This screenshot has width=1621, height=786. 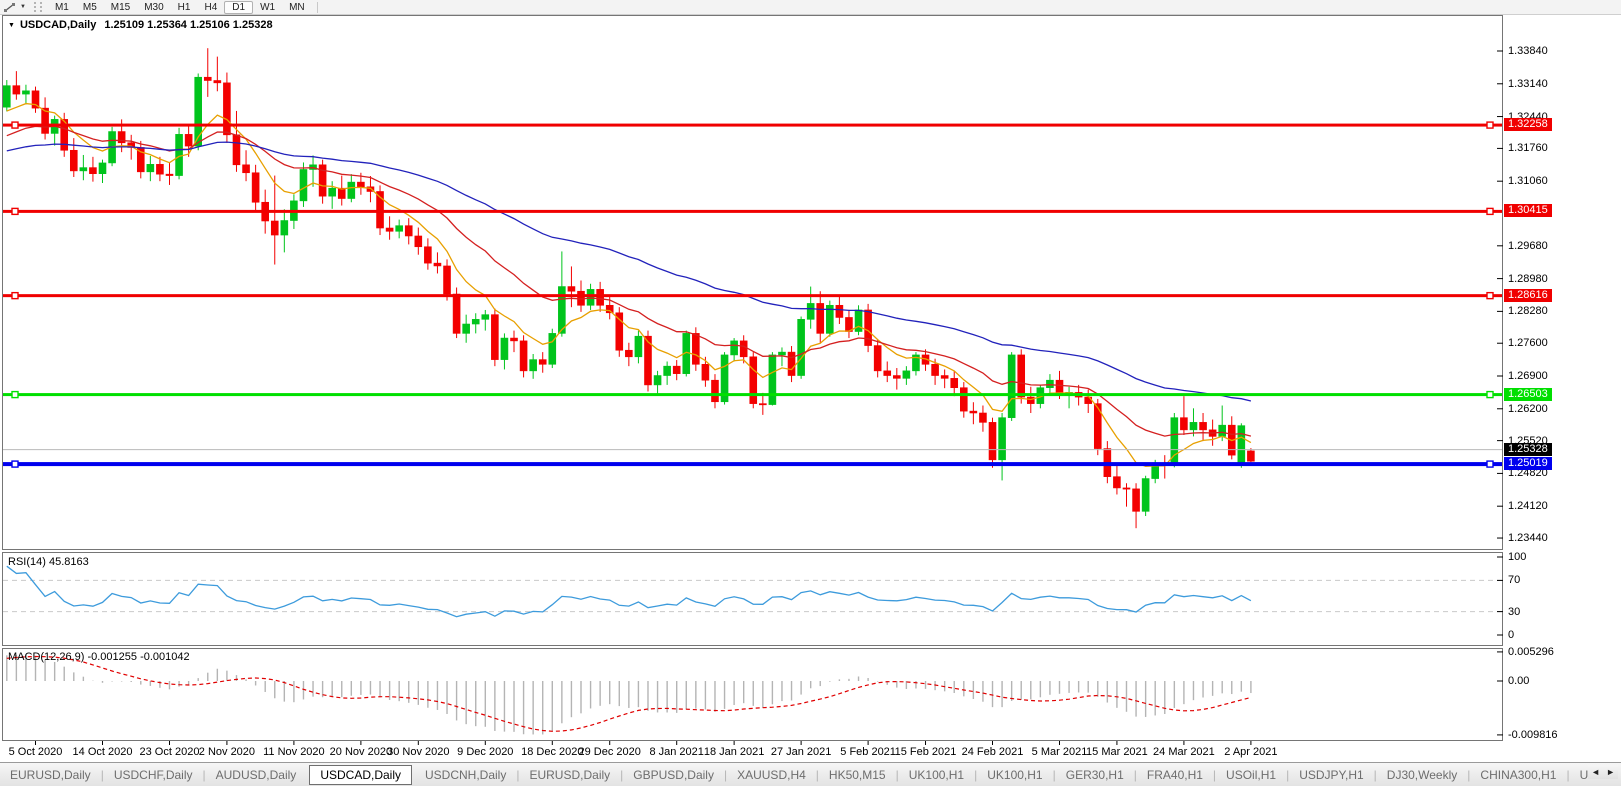 What do you see at coordinates (210, 7) in the screenshot?
I see `timeframe-button-h4: H4` at bounding box center [210, 7].